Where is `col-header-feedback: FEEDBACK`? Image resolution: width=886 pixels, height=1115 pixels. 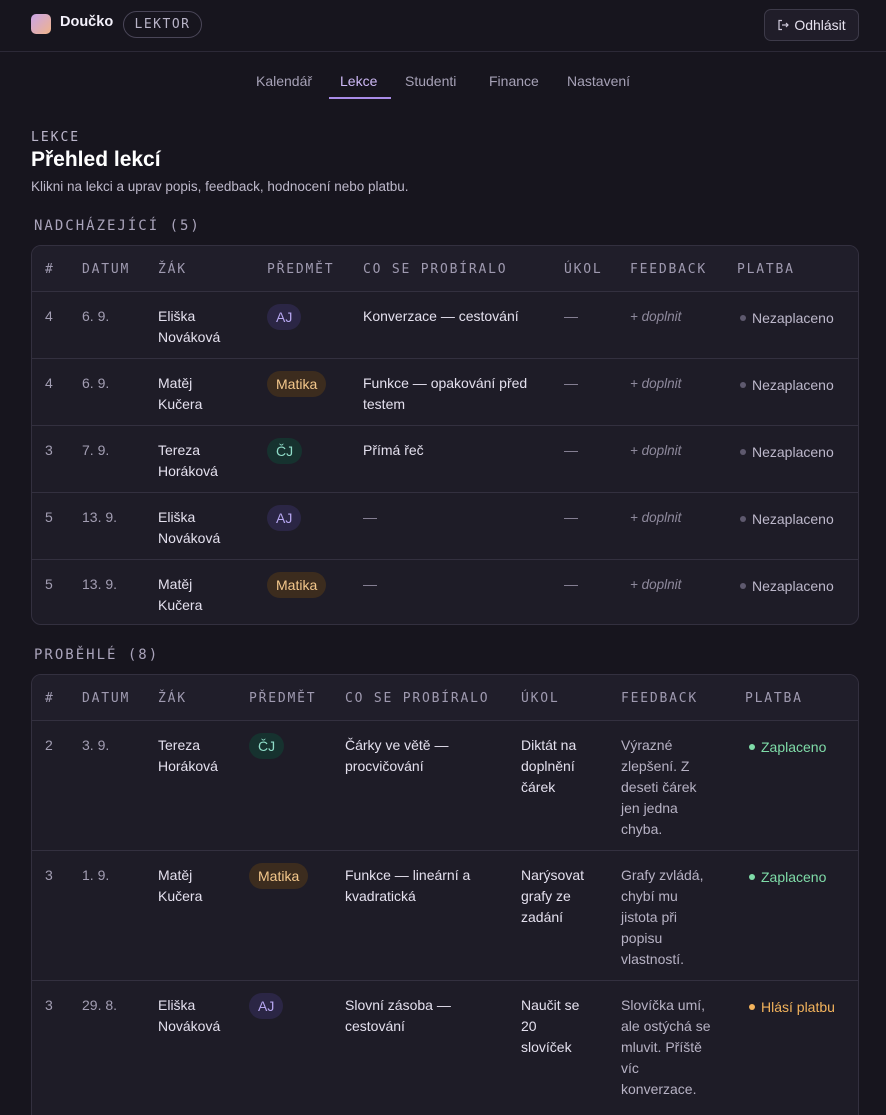 col-header-feedback: FEEDBACK is located at coordinates (660, 698).